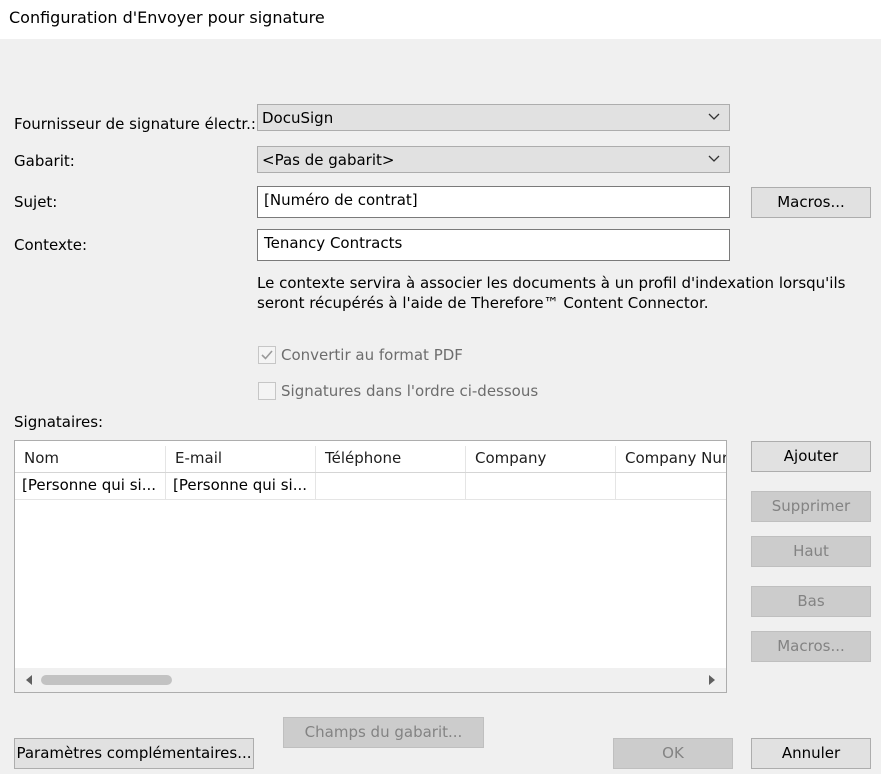 The image size is (881, 774). Describe the element at coordinates (671, 486) in the screenshot. I see `cell-company-number` at that location.